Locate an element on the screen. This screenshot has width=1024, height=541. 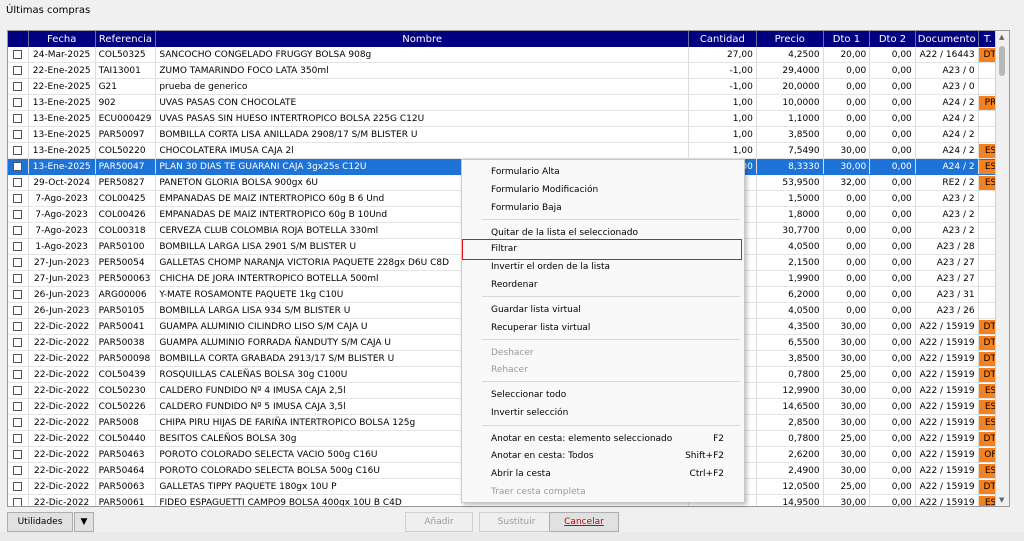
menu-item-seleccionar-todo: Seleccionar todo is located at coordinates (603, 395).